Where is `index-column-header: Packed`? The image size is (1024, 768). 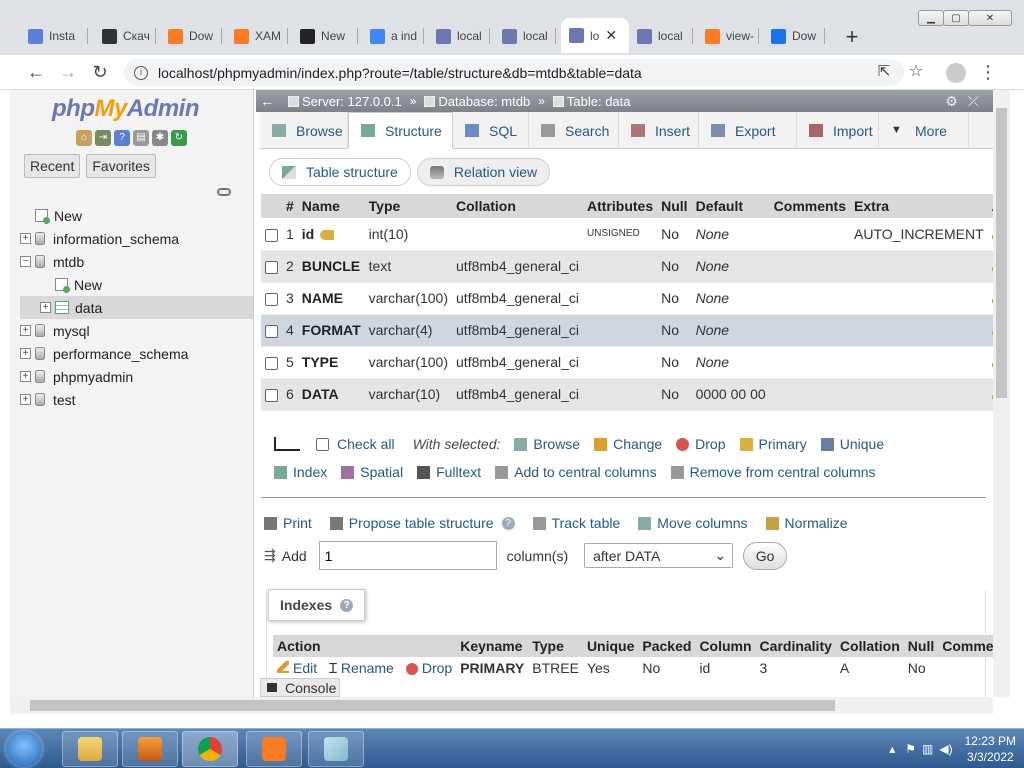
index-column-header: Packed is located at coordinates (667, 646).